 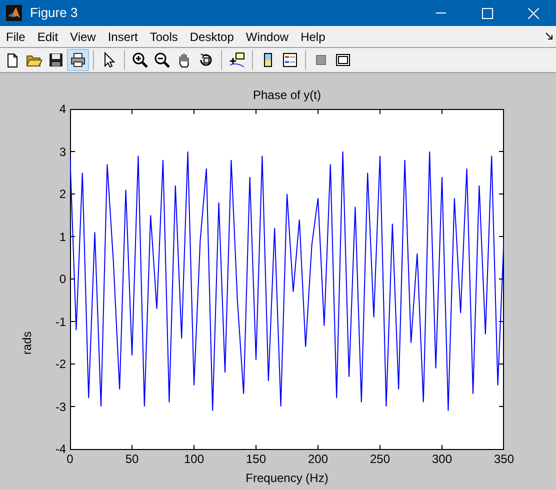 What do you see at coordinates (60, 406) in the screenshot?
I see `y-tick-label: -3` at bounding box center [60, 406].